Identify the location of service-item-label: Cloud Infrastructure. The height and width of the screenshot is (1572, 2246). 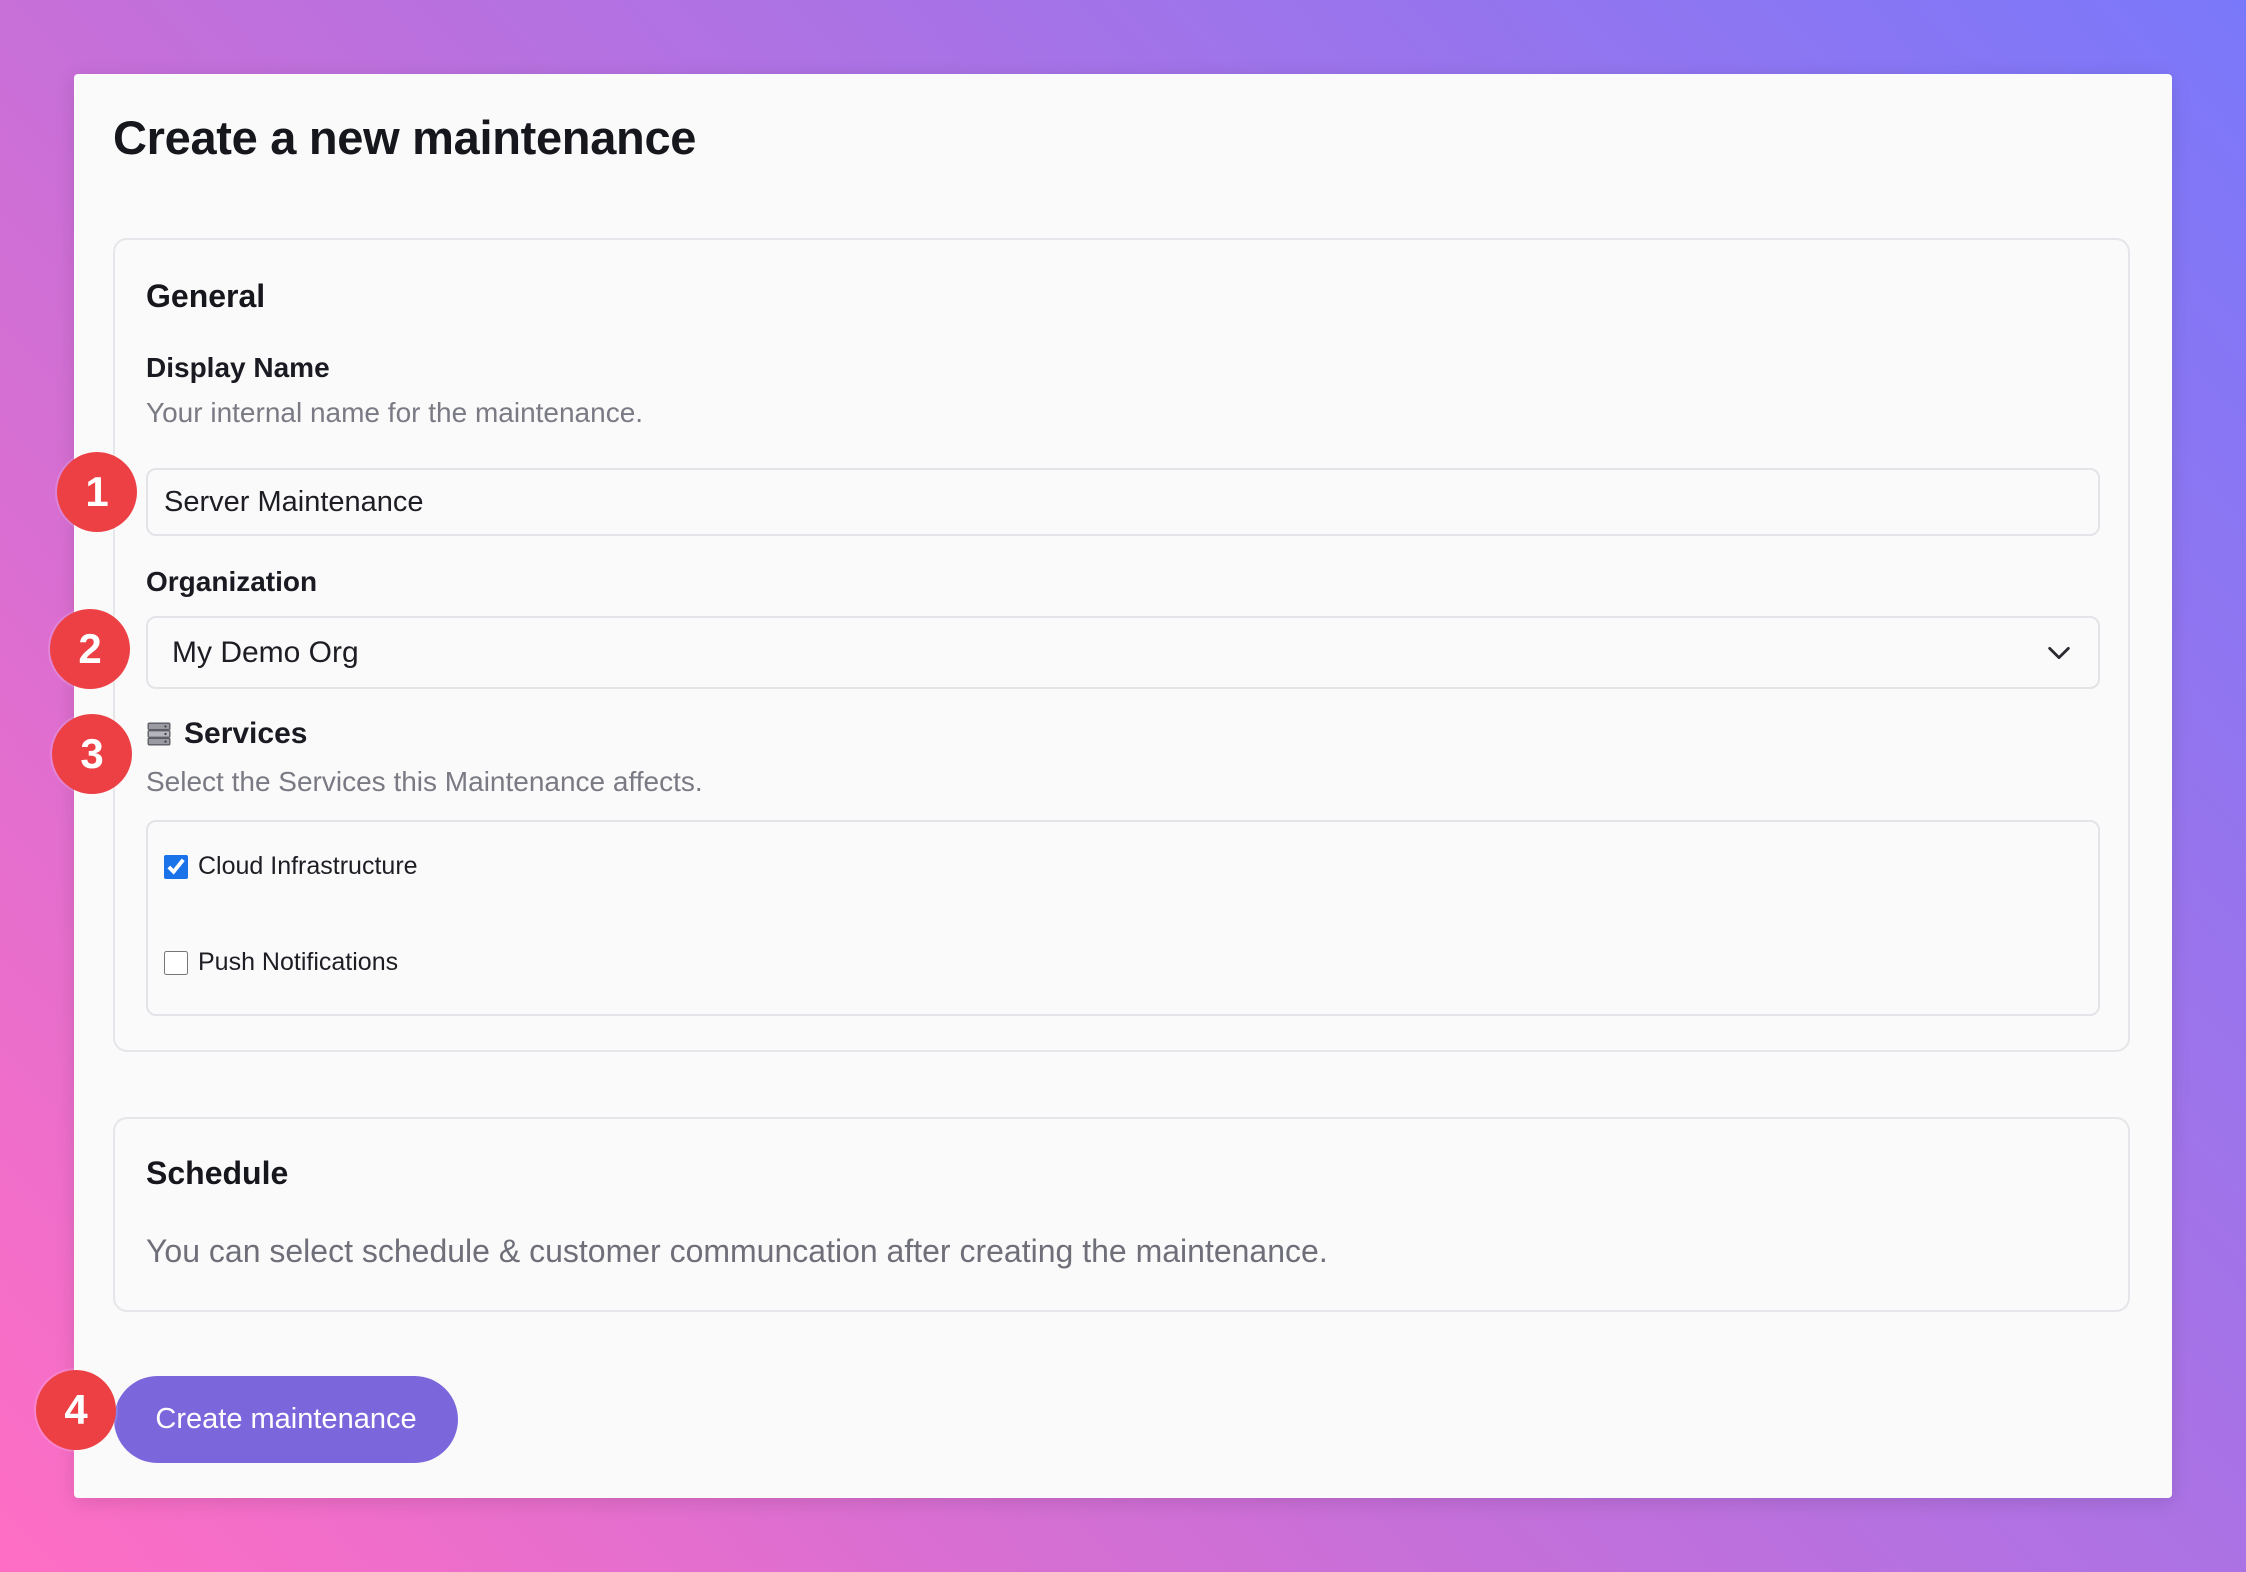
(308, 866).